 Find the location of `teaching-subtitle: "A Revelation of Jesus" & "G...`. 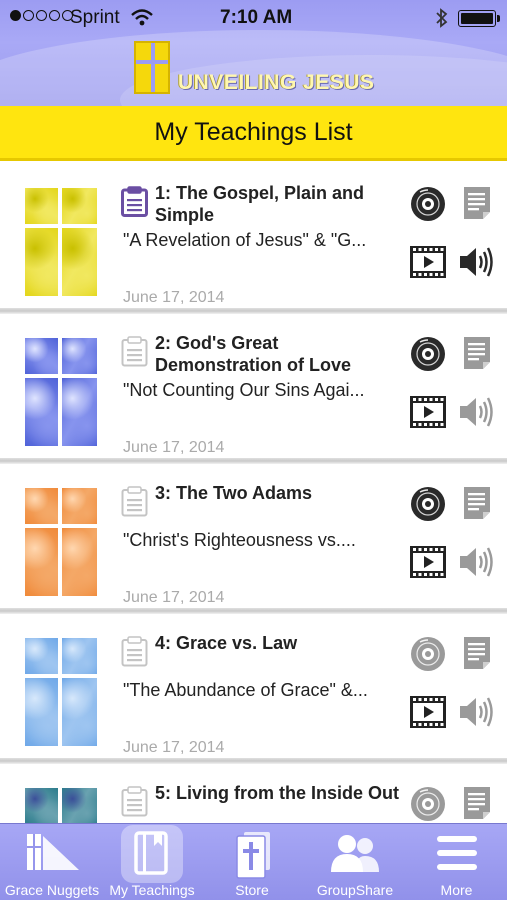

teaching-subtitle: "A Revelation of Jesus" & "G... is located at coordinates (245, 240).